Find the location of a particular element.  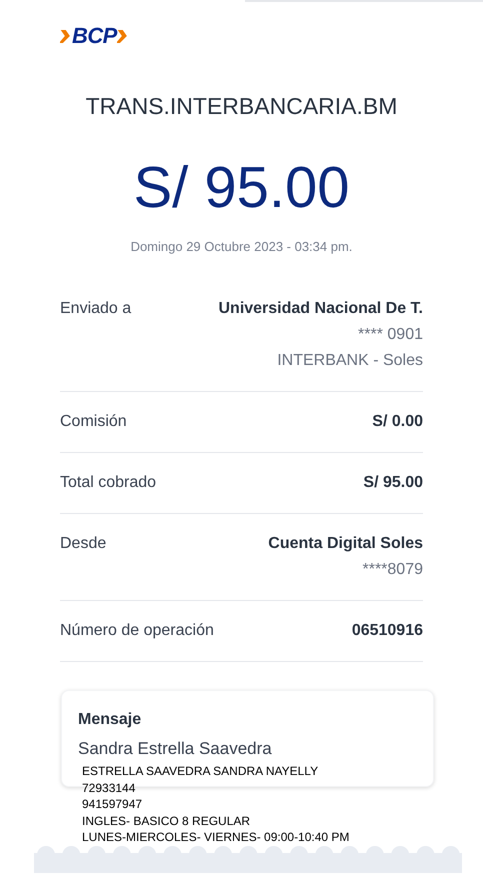

note-line: 941597947 is located at coordinates (113, 804).